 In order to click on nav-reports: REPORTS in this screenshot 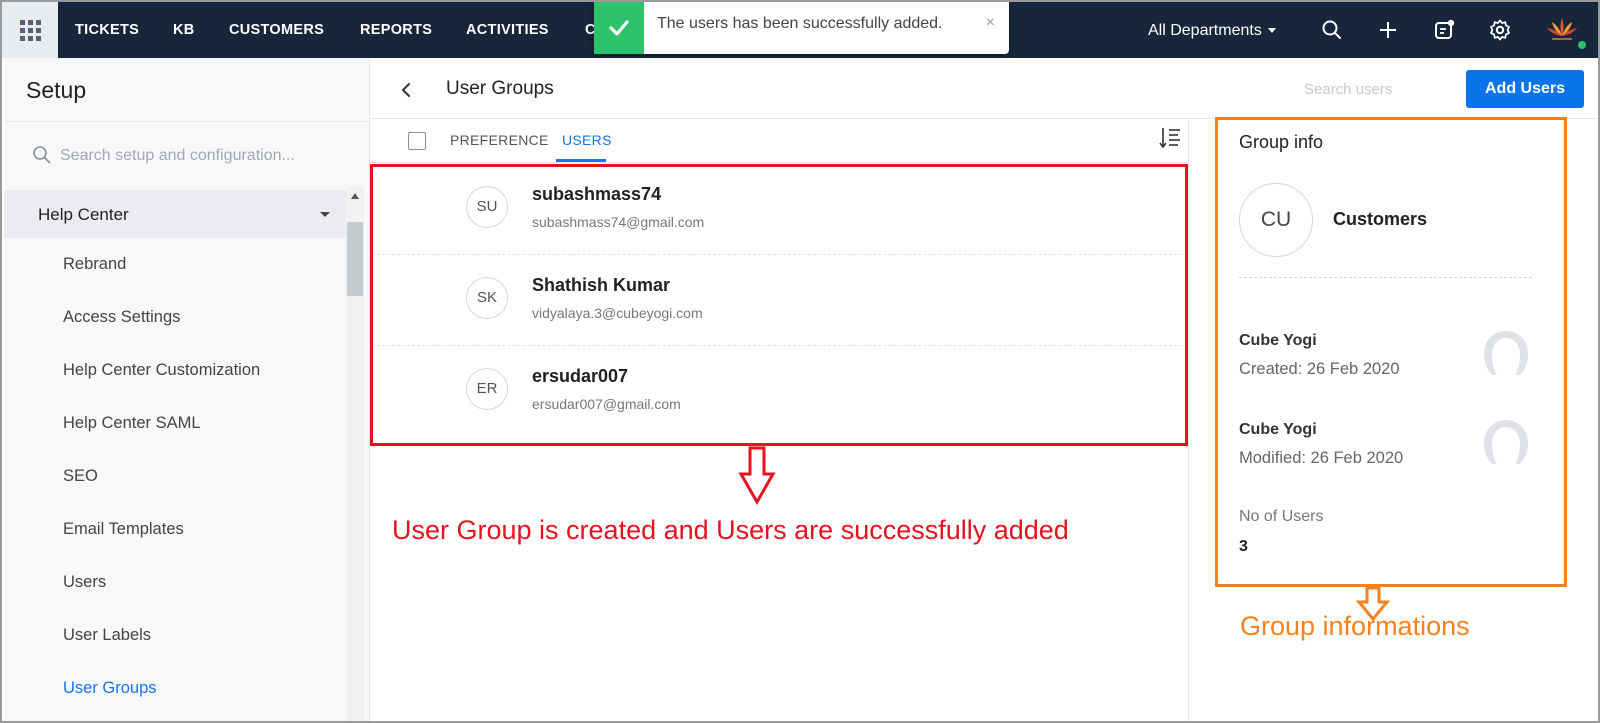, I will do `click(396, 30)`.